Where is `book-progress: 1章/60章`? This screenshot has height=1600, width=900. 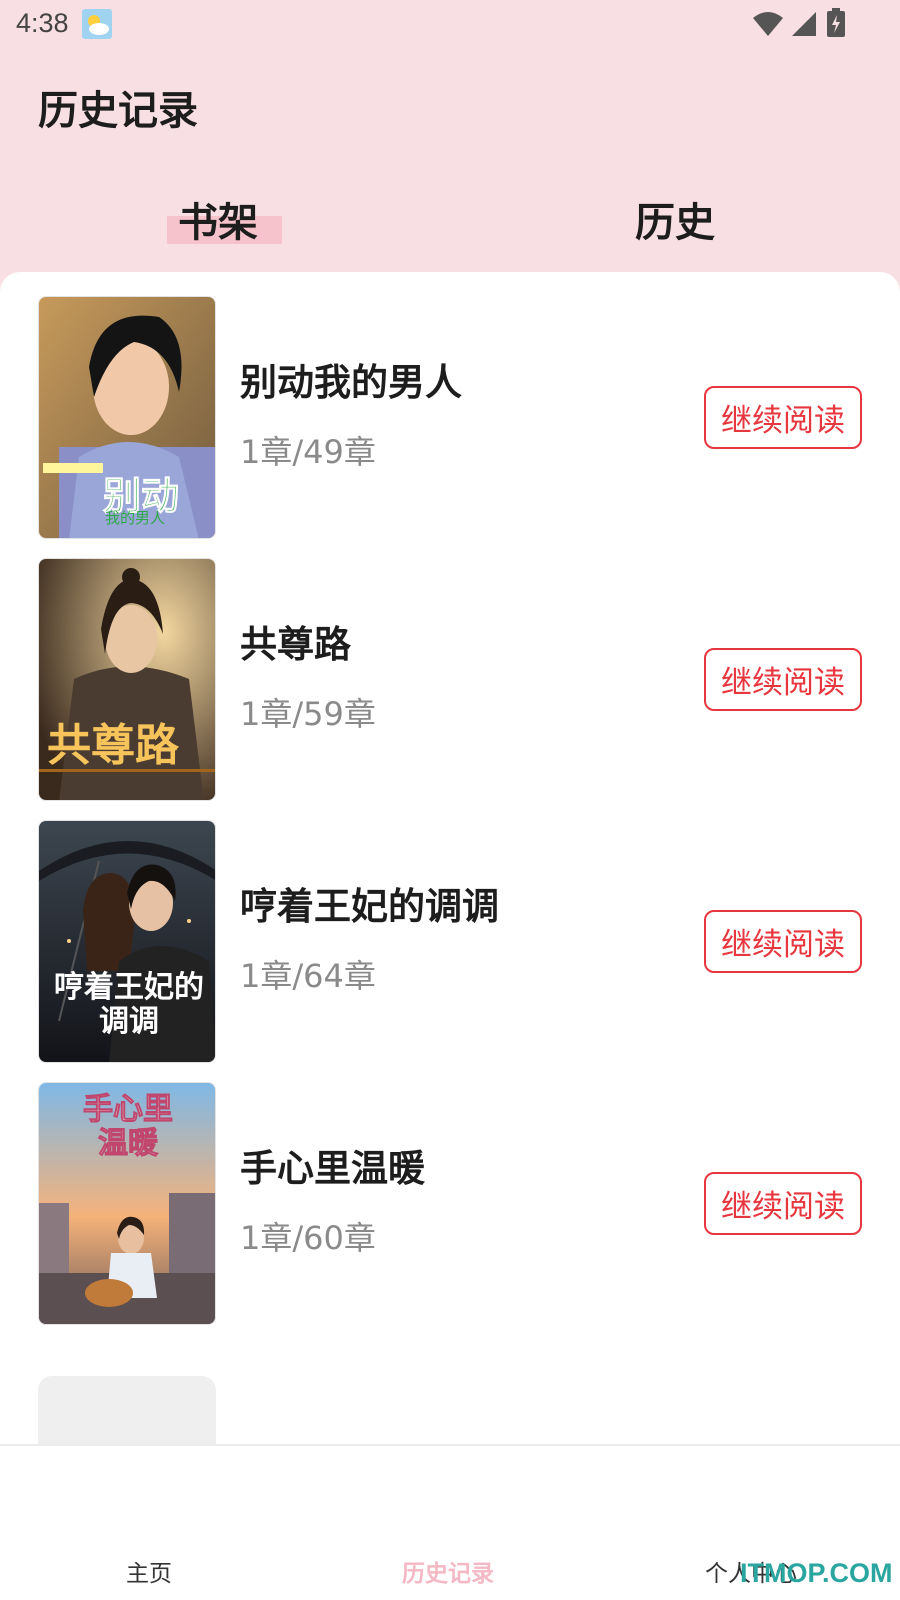 book-progress: 1章/60章 is located at coordinates (308, 1238).